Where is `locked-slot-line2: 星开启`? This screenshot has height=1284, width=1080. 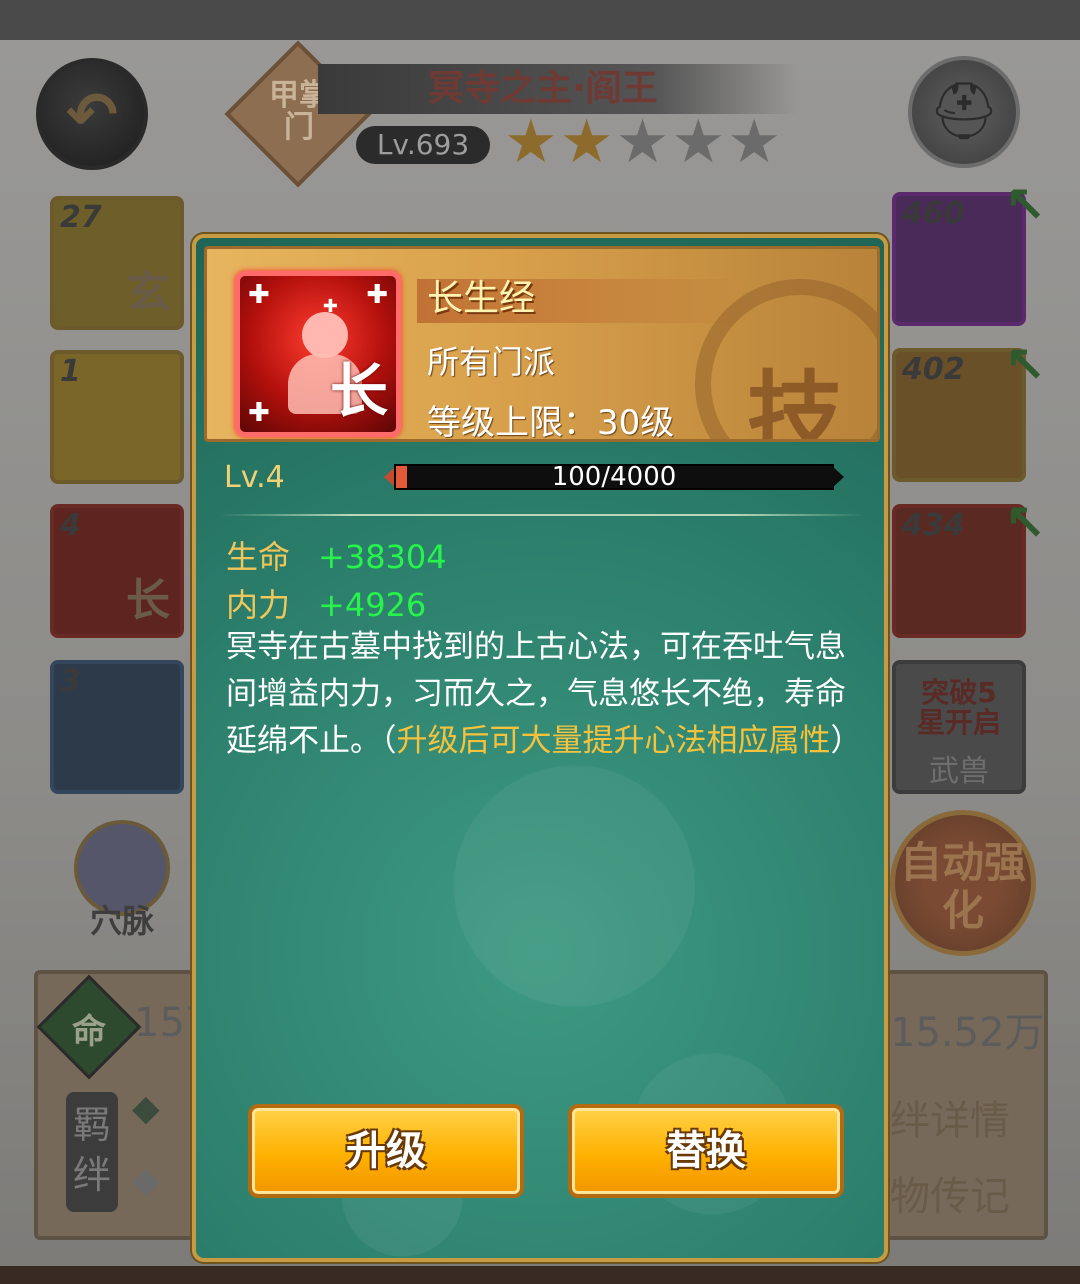
locked-slot-line2: 星开启 is located at coordinates (958, 722).